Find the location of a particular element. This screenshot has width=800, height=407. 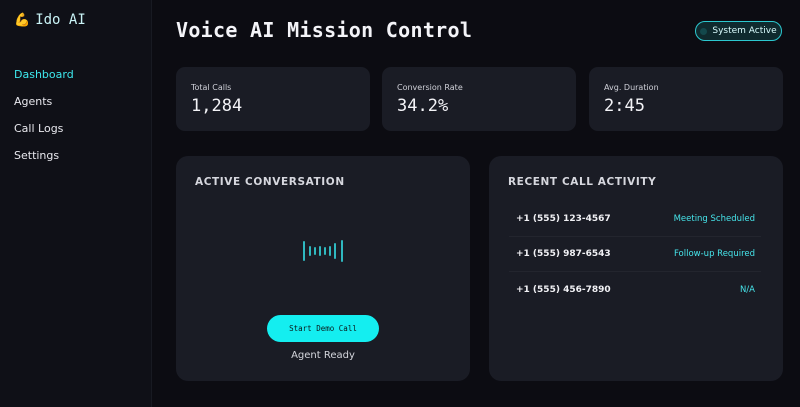

stat-value: 1,284 is located at coordinates (217, 106).